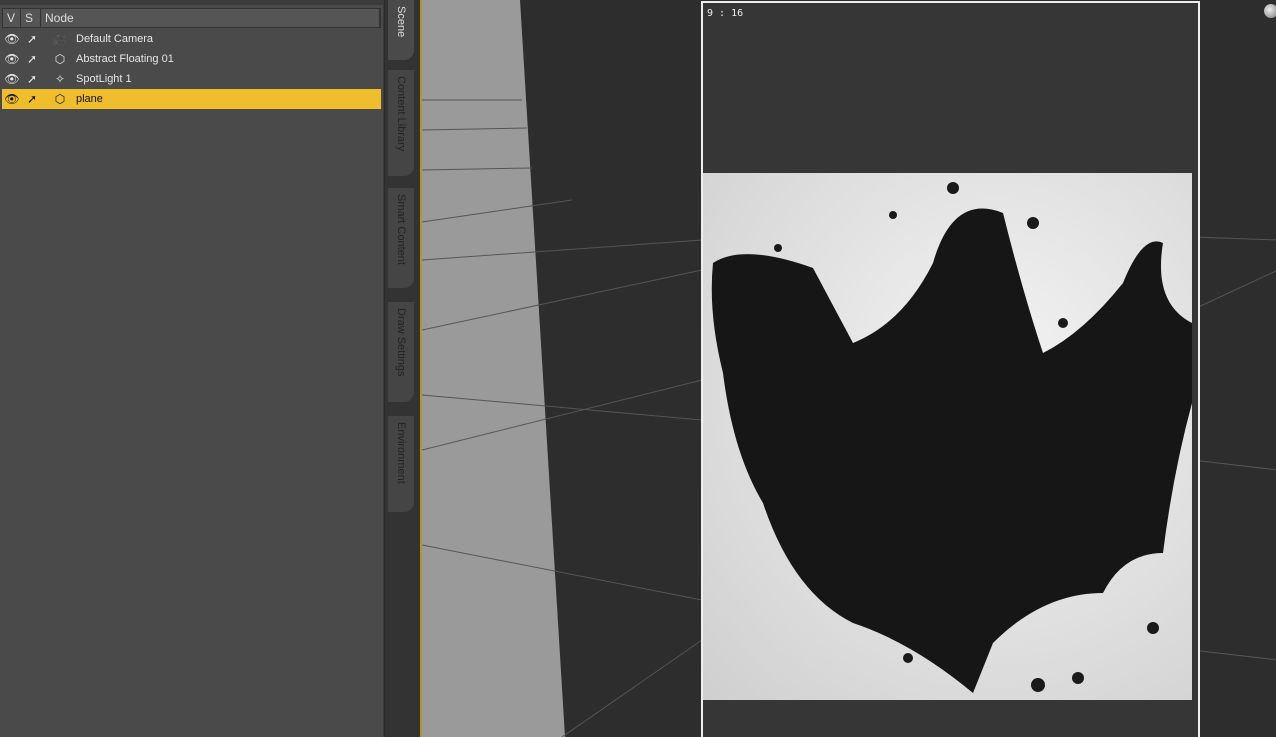 Image resolution: width=1276 pixels, height=737 pixels. What do you see at coordinates (191, 79) in the screenshot?
I see `scene-node-row: 👁 ➚ ✧ SpotLight 1` at bounding box center [191, 79].